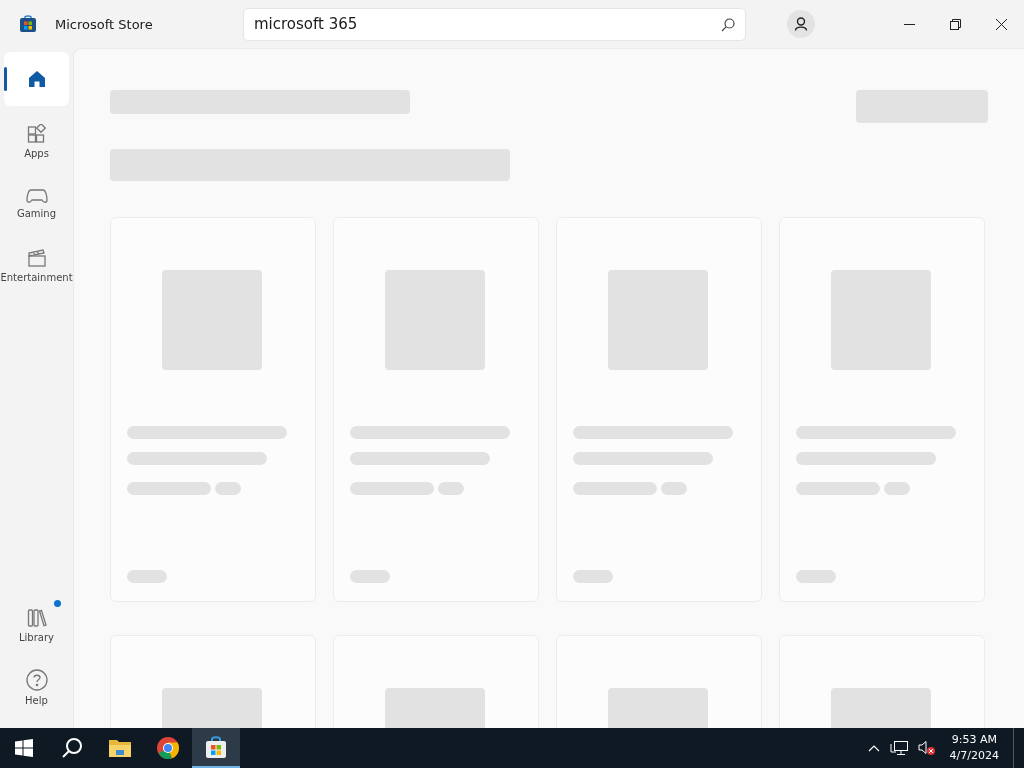 The image size is (1024, 768). Describe the element at coordinates (1001, 24) in the screenshot. I see `close-icon` at that location.